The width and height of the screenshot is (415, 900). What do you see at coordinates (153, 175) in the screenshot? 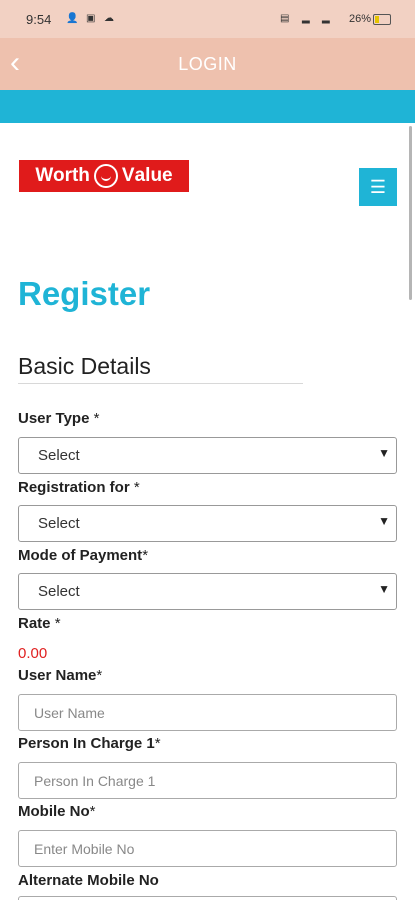
I see `logo-text-right: alue` at bounding box center [153, 175].